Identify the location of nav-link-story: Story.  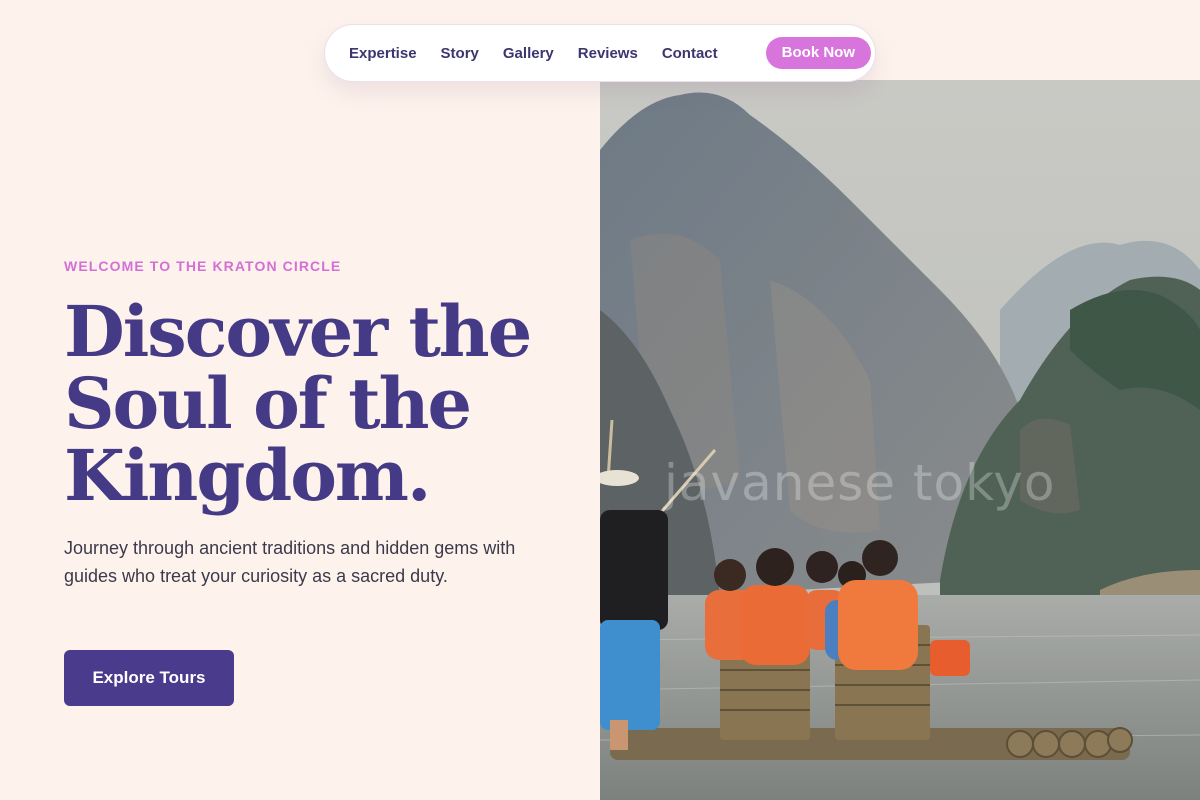
(460, 53).